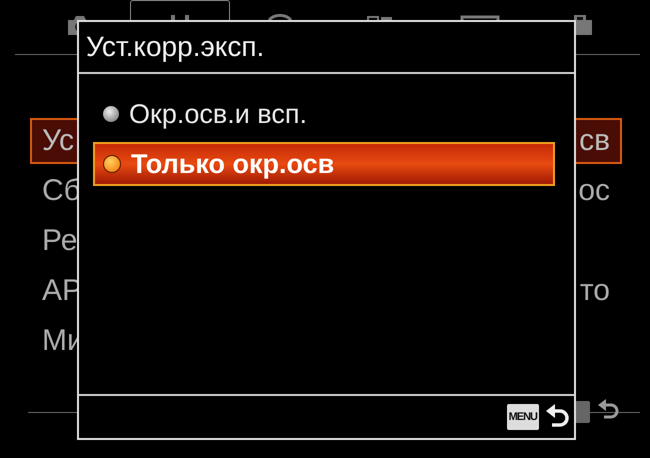 Image resolution: width=650 pixels, height=458 pixels. Describe the element at coordinates (594, 141) in the screenshot. I see `menu-item-value: св` at that location.